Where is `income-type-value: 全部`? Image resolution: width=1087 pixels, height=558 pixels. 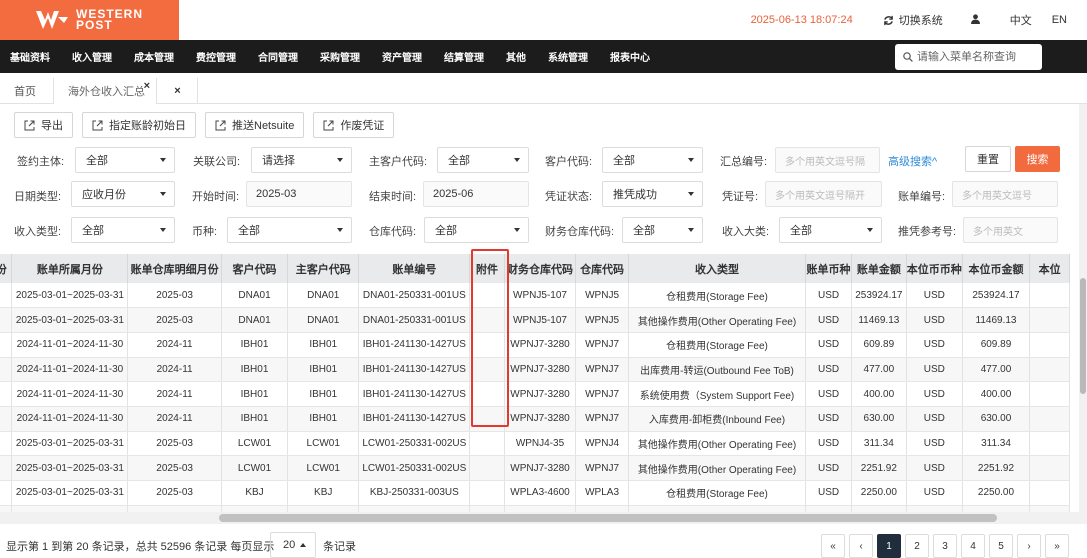
income-type-value: 全部 is located at coordinates (93, 231).